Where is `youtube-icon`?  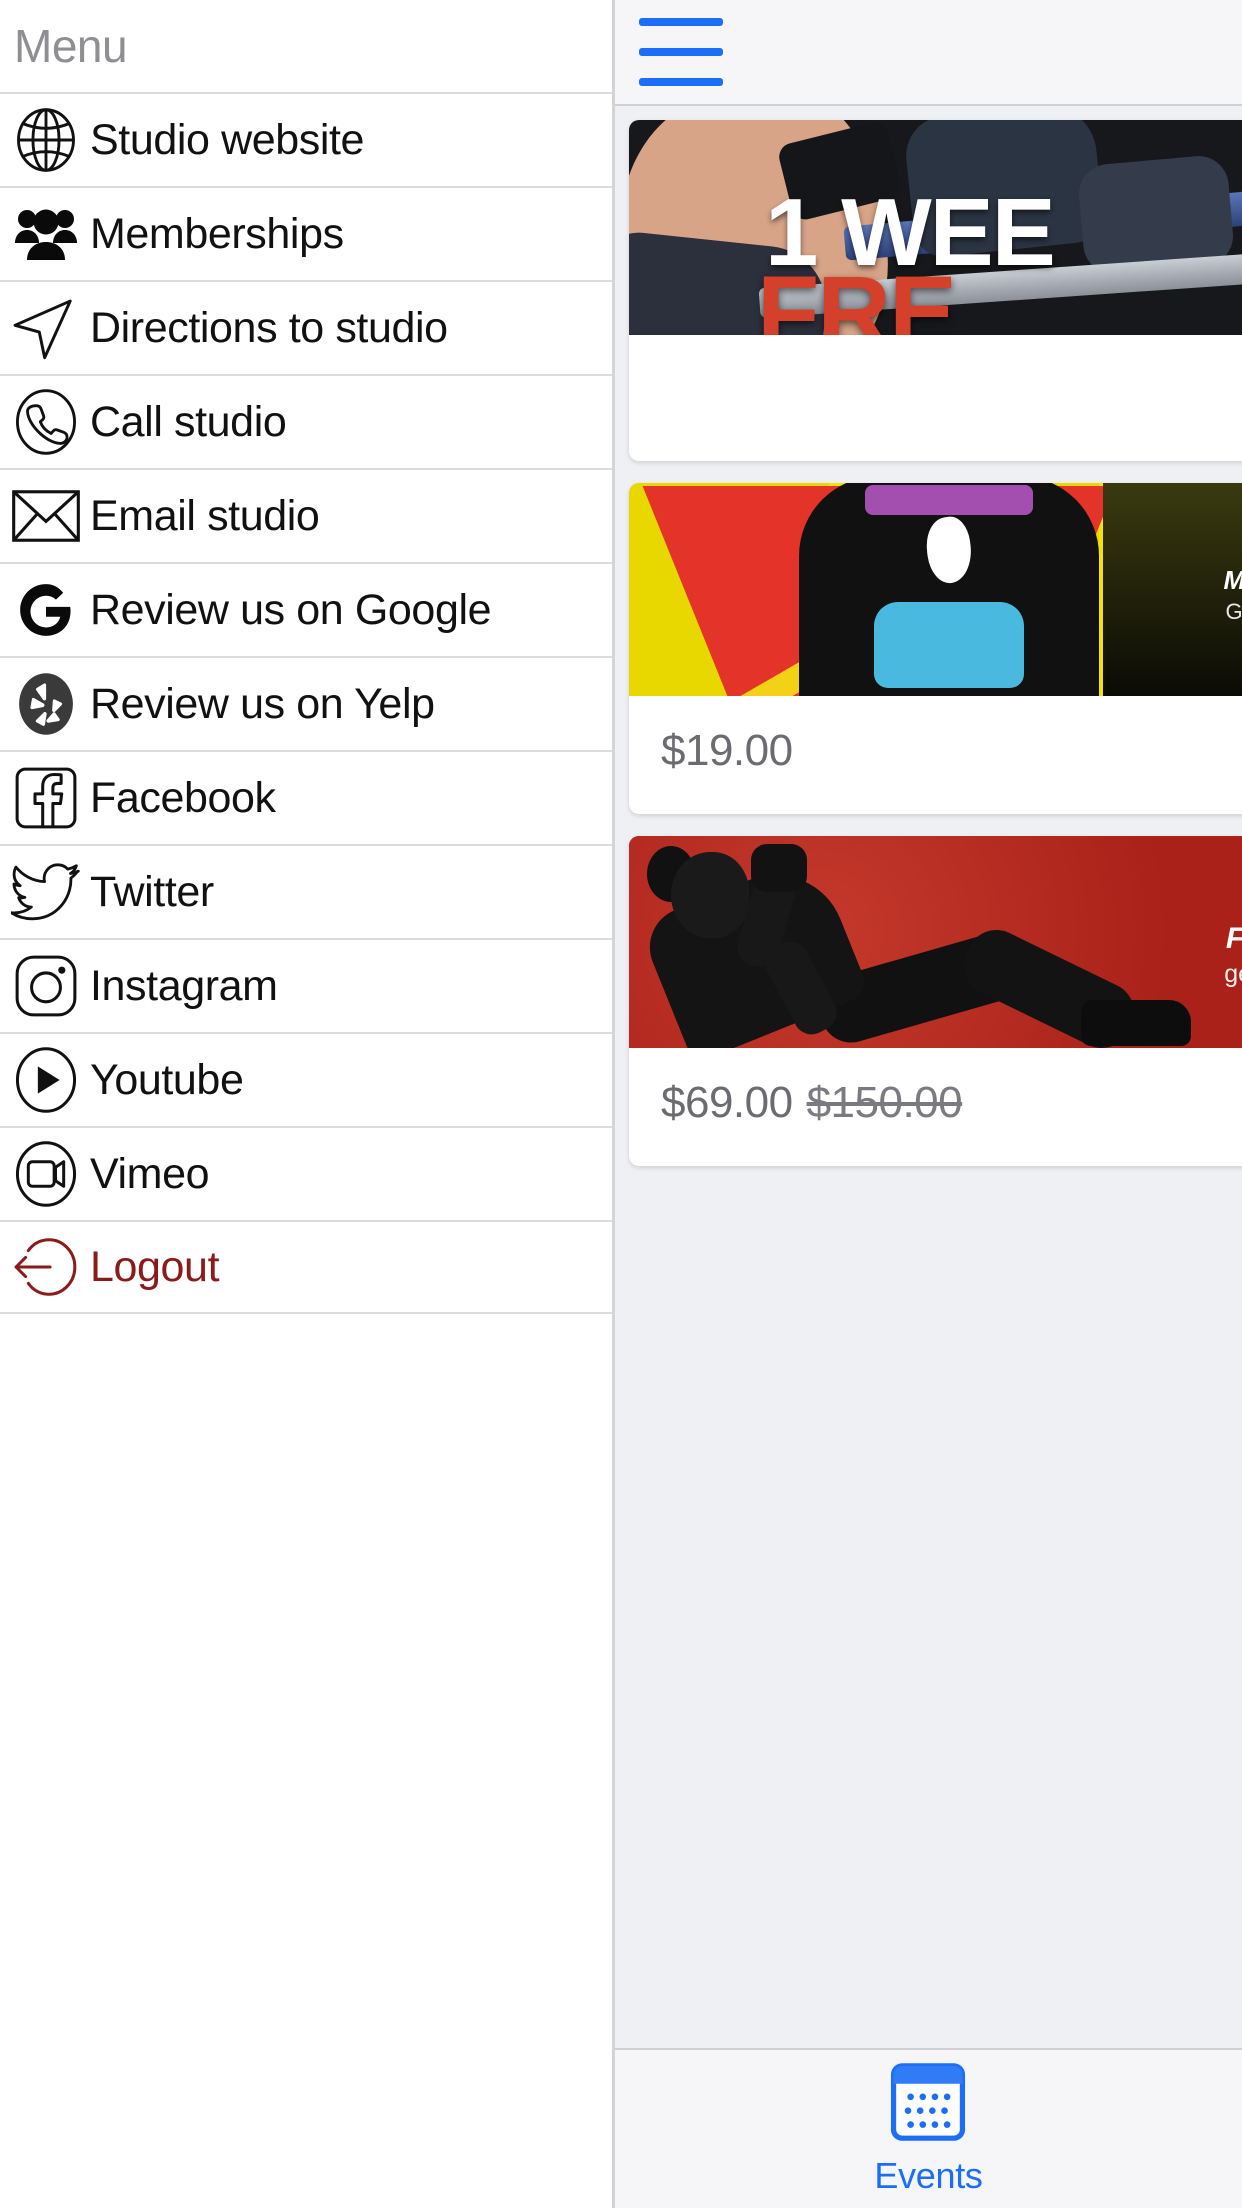 youtube-icon is located at coordinates (46, 1080).